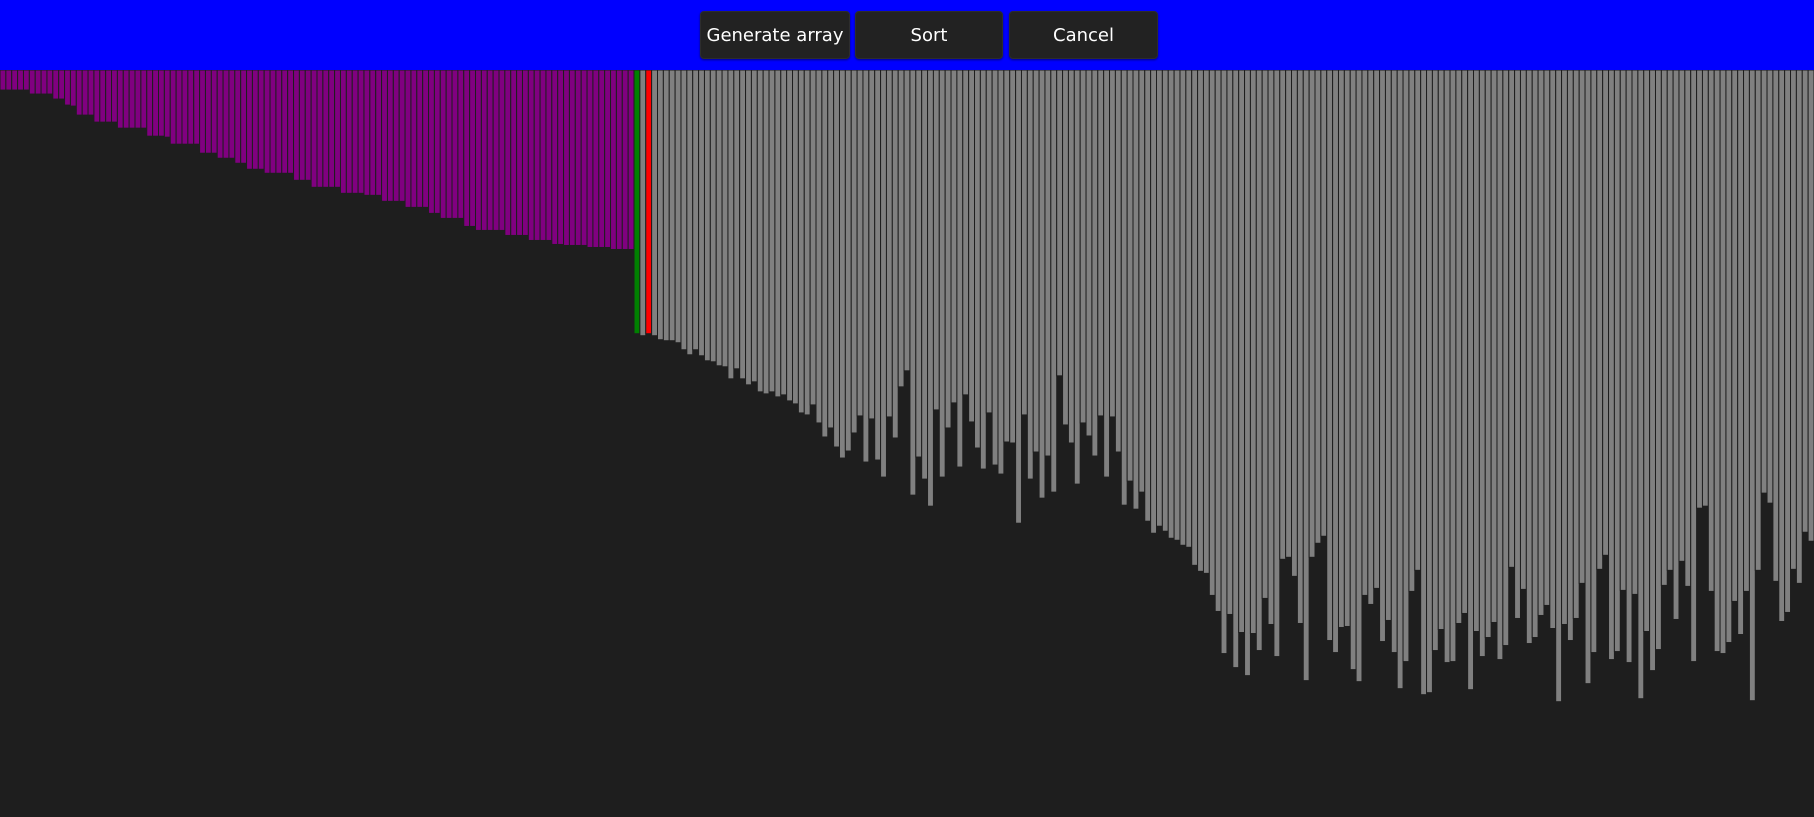 The height and width of the screenshot is (817, 1814). I want to click on cancel-button: Cancel, so click(1083, 35).